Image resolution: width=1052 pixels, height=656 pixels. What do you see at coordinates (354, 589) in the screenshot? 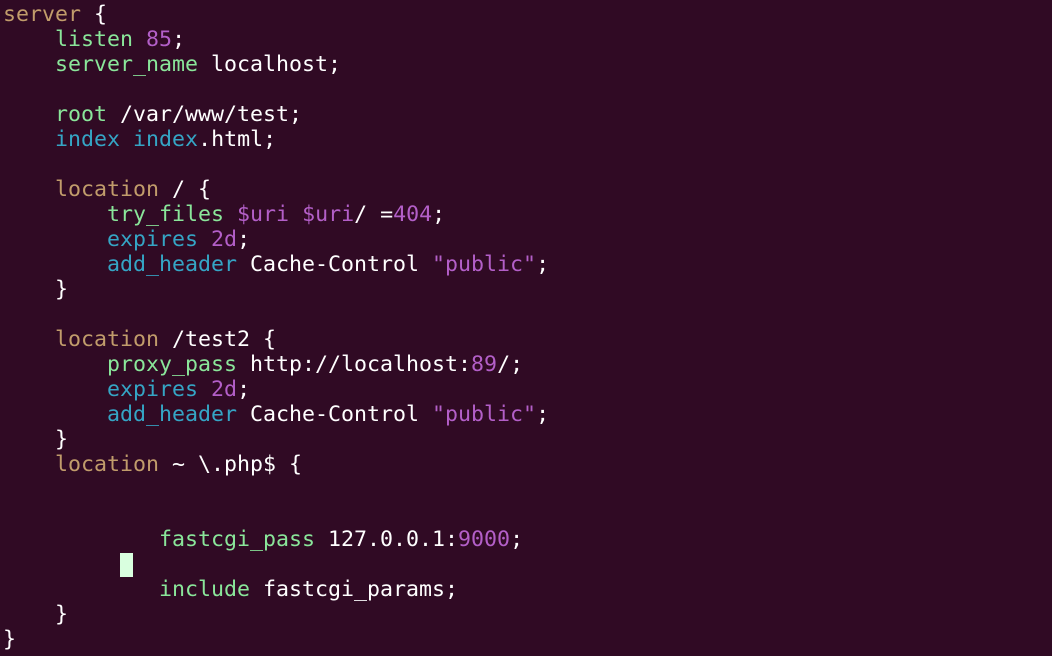
I see `code-token: fastcgi_params;` at bounding box center [354, 589].